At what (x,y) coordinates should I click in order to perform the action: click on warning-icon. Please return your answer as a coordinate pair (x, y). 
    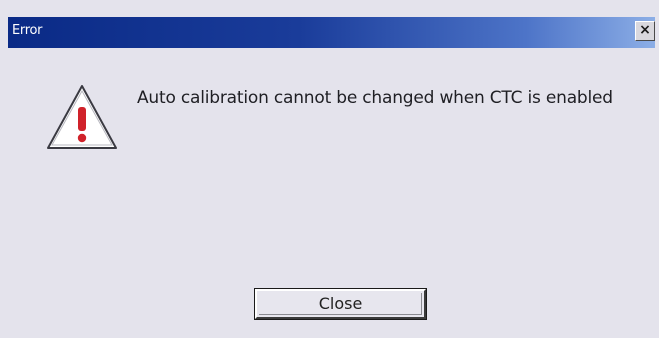
    Looking at the image, I should click on (82, 117).